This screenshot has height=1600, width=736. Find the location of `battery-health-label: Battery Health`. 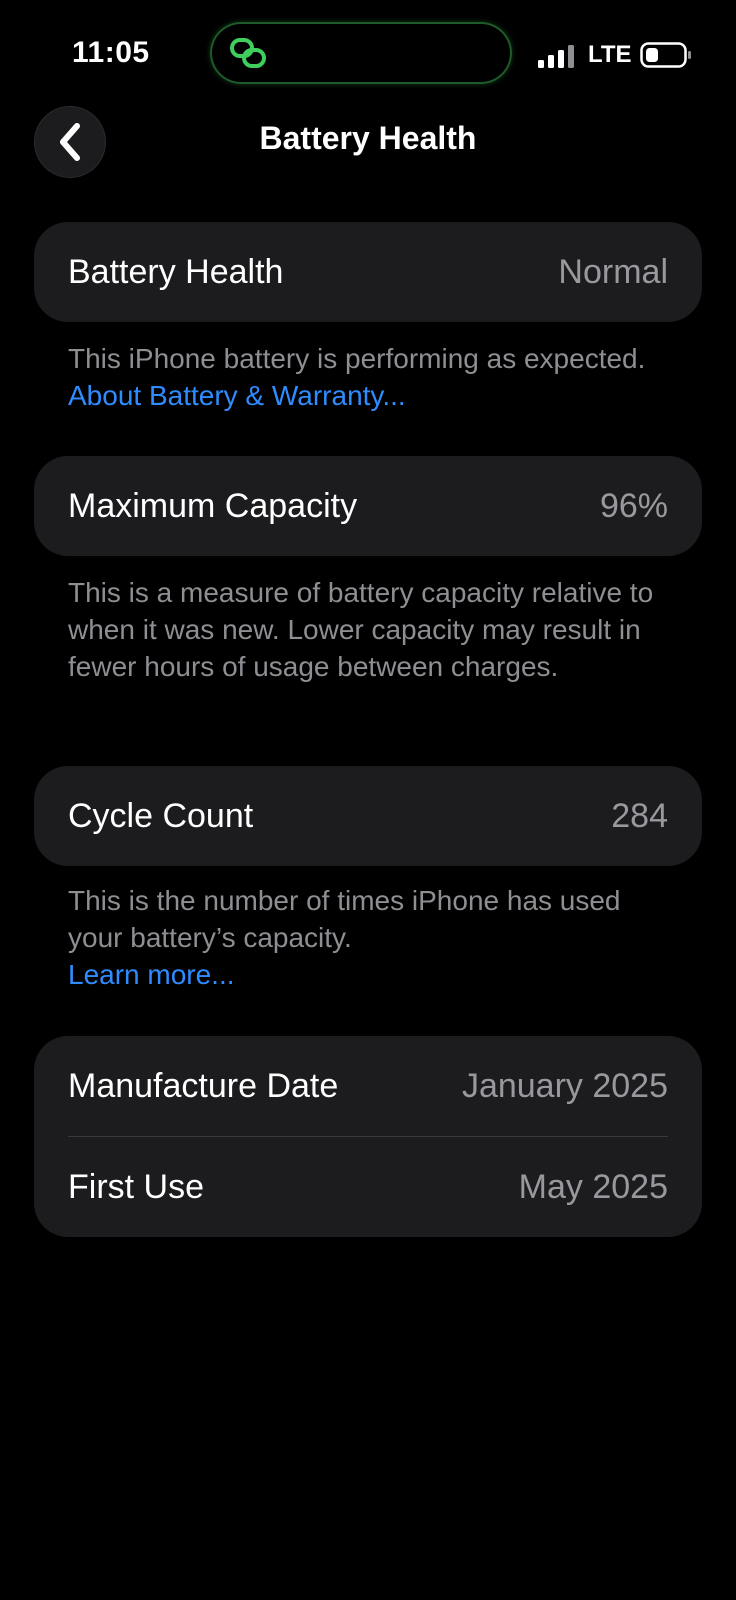

battery-health-label: Battery Health is located at coordinates (176, 271).